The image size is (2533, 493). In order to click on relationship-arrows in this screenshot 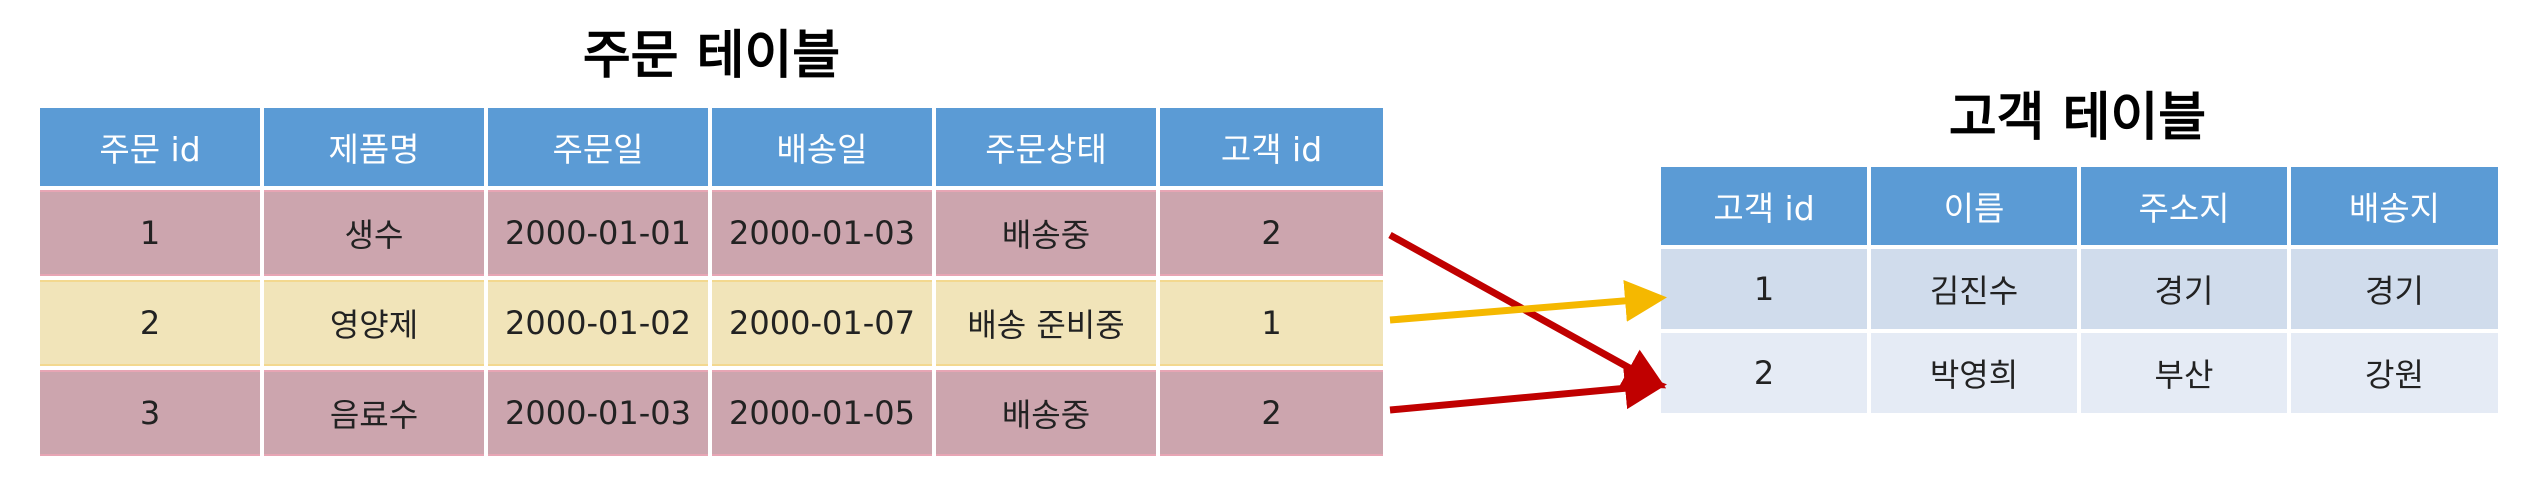, I will do `click(1527, 322)`.